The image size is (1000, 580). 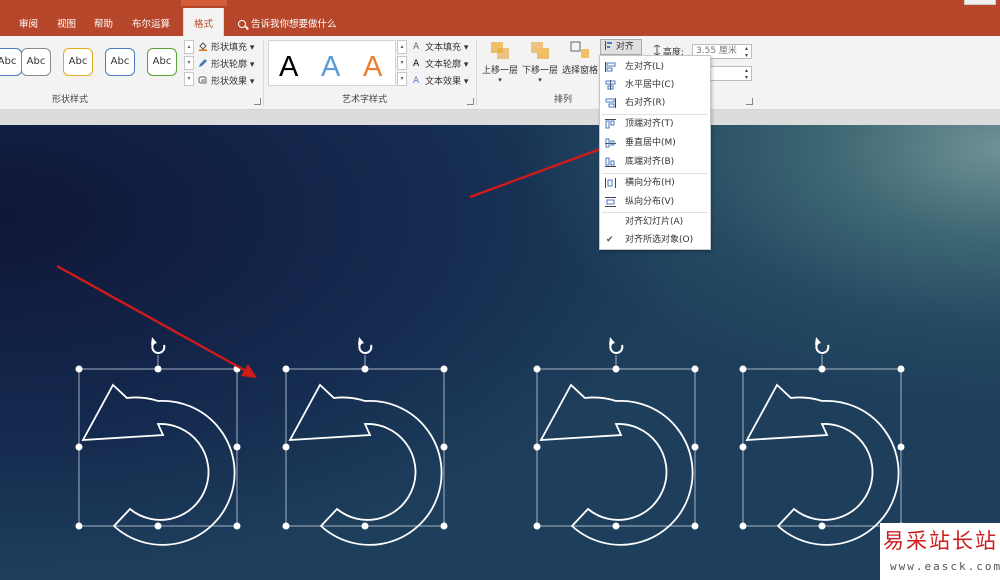 I want to click on gallery-scroll-down: ▾, so click(x=189, y=63).